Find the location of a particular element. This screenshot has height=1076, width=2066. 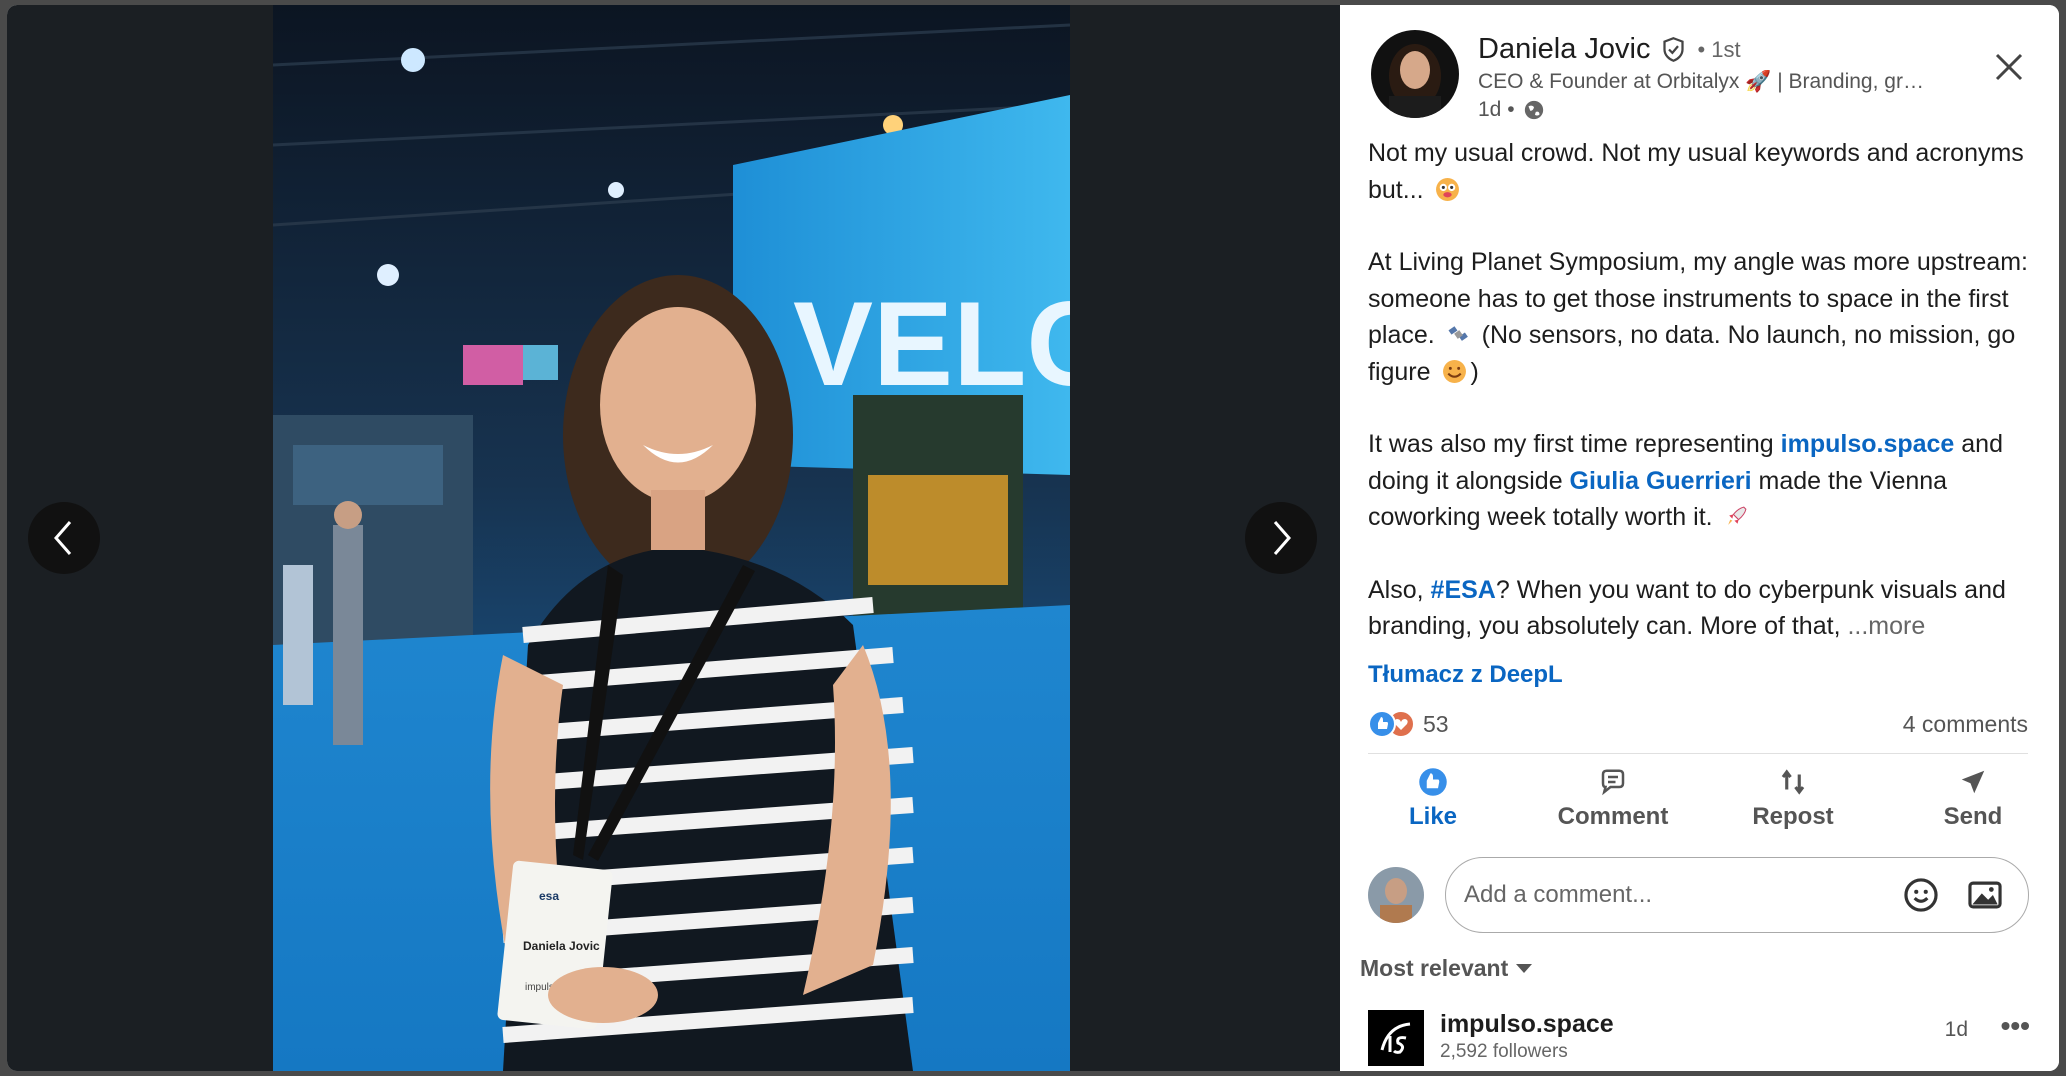

like-button: Like is located at coordinates (1433, 799).